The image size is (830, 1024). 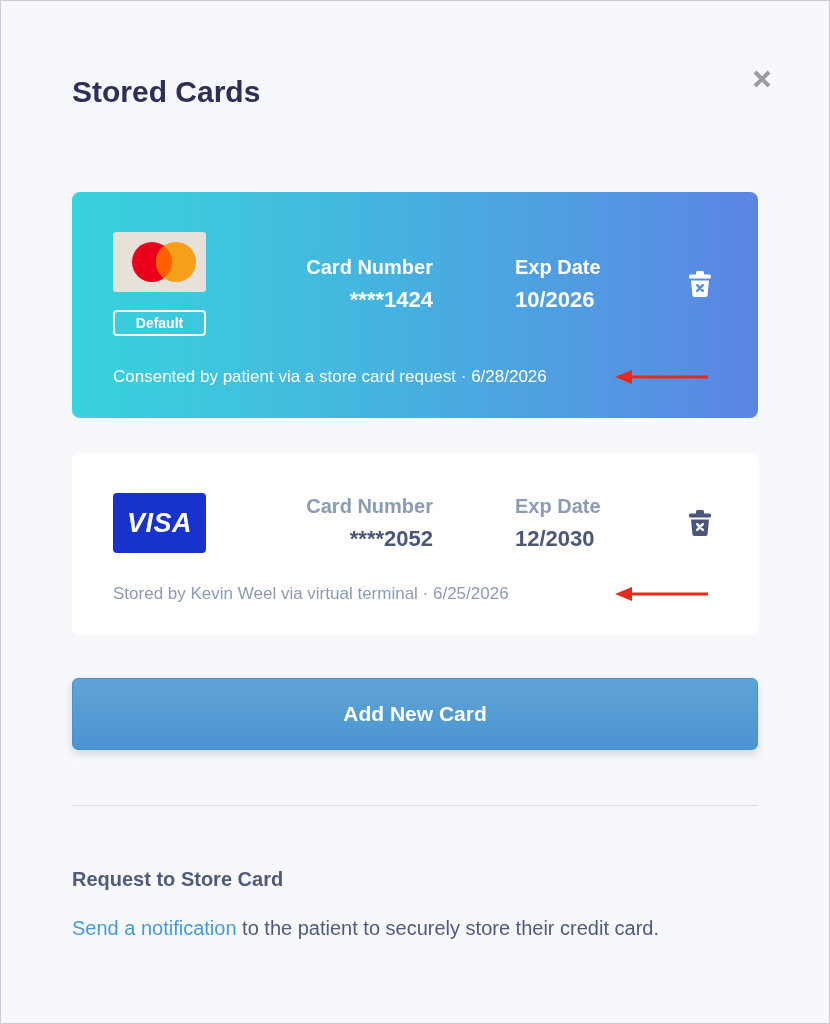 I want to click on close-icon, so click(x=762, y=79).